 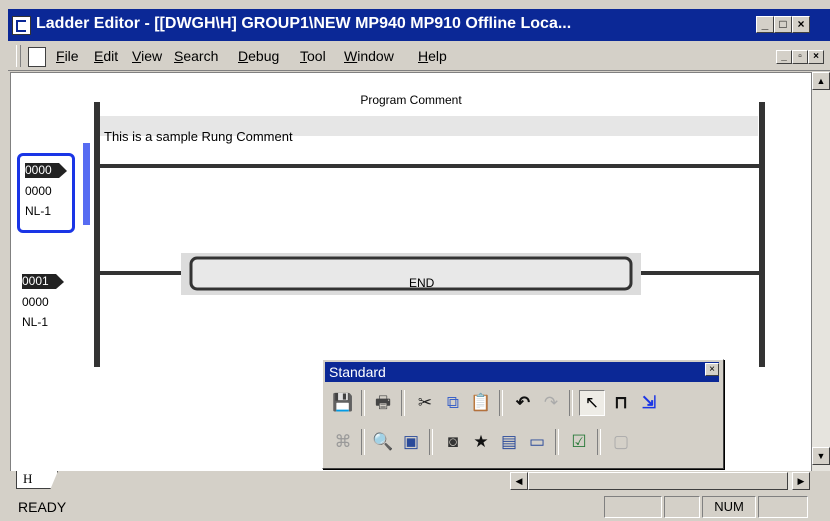 I want to click on redo-icon: ↷, so click(x=551, y=403).